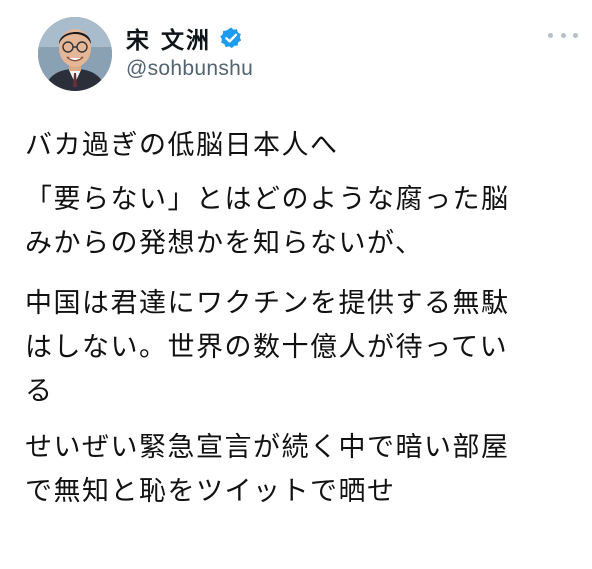 This screenshot has width=592, height=569. I want to click on tweet-line: る, so click(39, 391).